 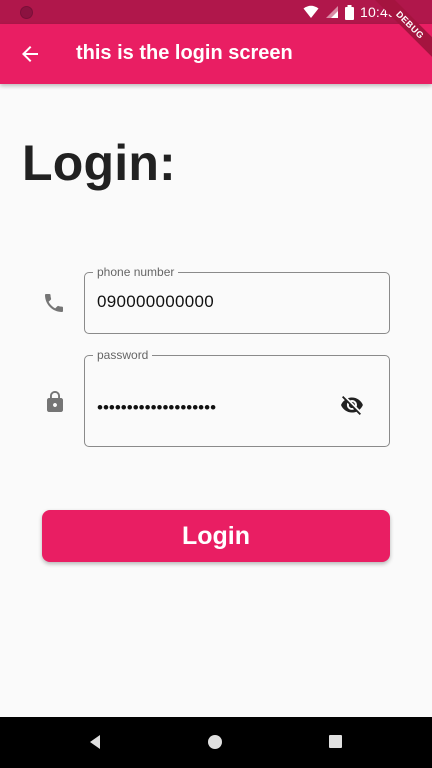 I want to click on navigation-bar, so click(x=216, y=742).